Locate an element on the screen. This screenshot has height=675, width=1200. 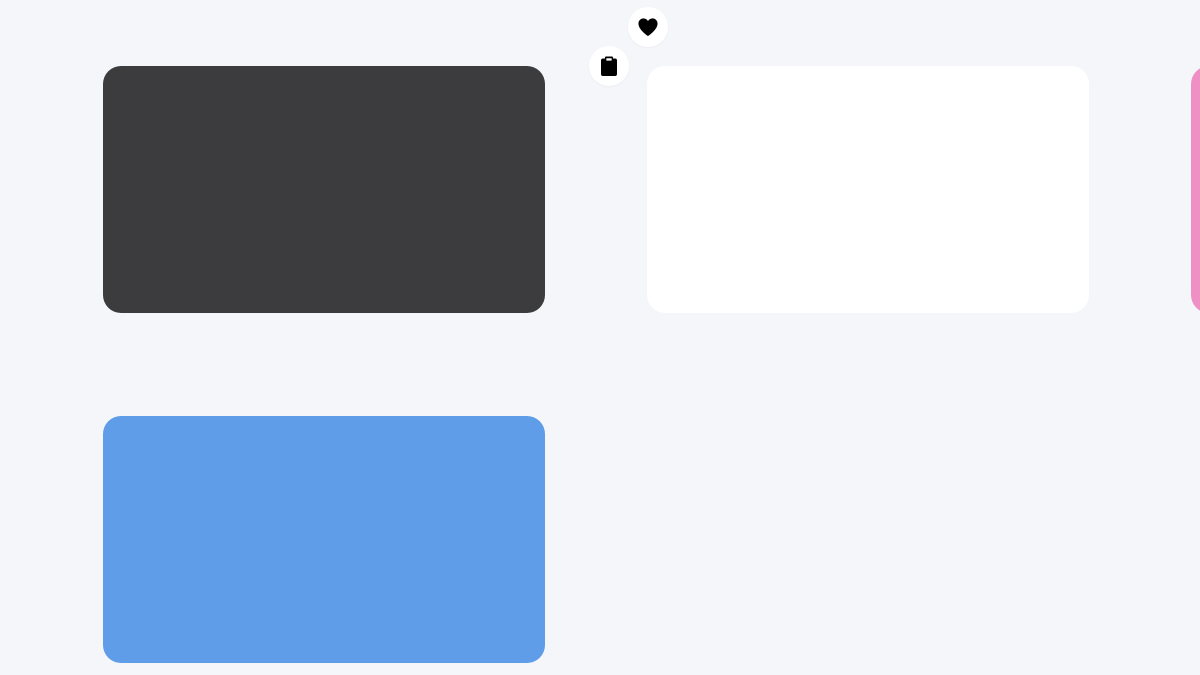
card-pink is located at coordinates (1195, 189).